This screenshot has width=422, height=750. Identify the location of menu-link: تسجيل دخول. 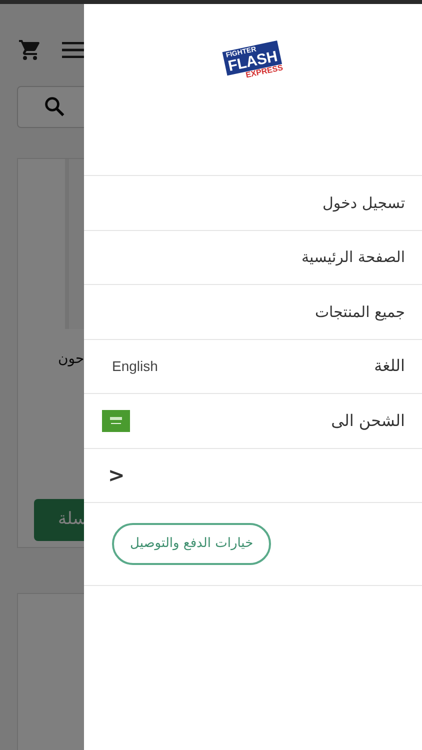
(363, 203).